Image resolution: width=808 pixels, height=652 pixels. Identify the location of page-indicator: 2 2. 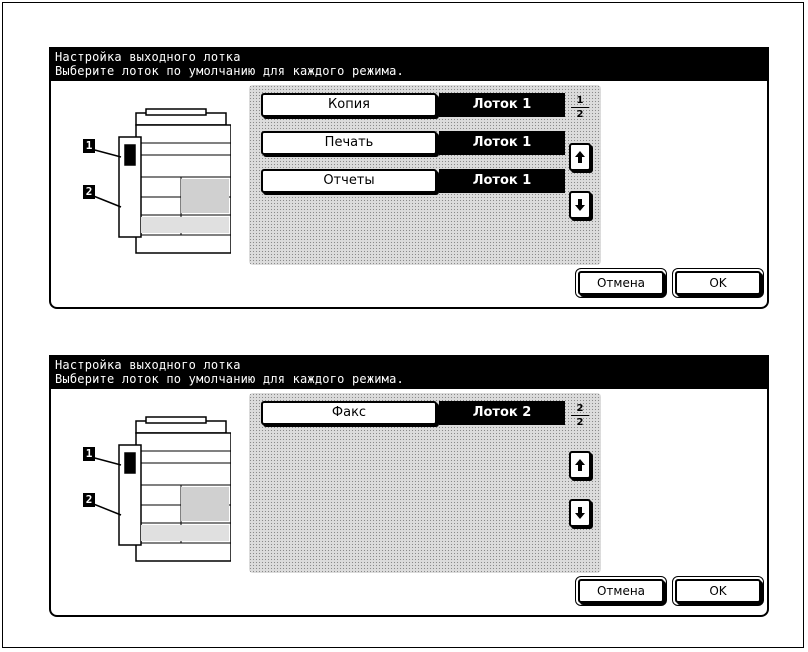
(580, 418).